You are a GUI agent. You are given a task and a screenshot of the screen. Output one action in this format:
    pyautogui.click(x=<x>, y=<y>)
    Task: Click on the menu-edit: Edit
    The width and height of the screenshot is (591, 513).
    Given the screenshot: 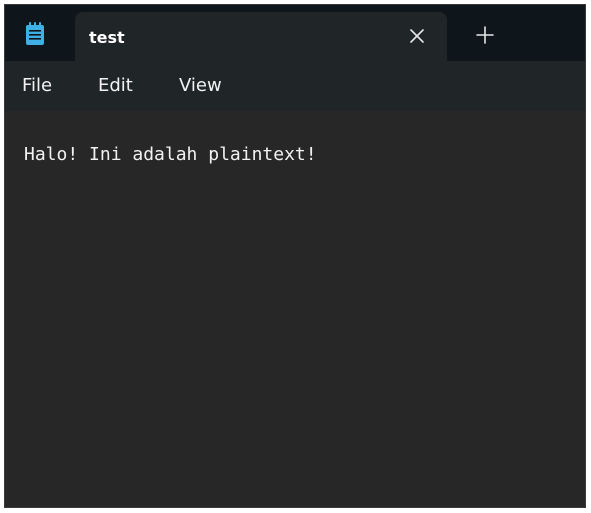 What is the action you would take?
    pyautogui.click(x=115, y=86)
    